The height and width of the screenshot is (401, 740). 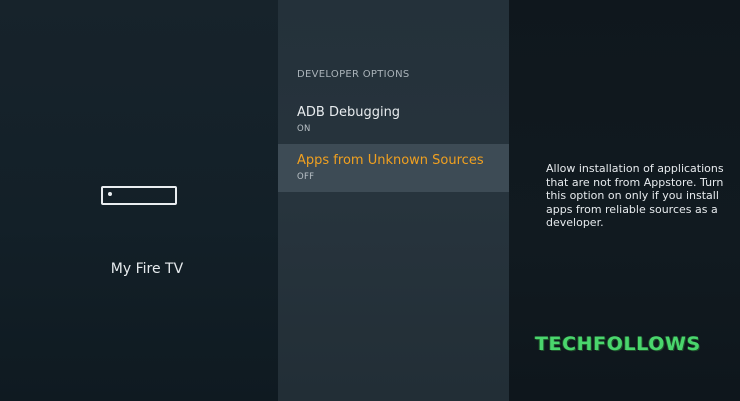 I want to click on menu-item-apps-from-unknown-sources: Apps from Unknown Sources OFF, so click(x=393, y=168).